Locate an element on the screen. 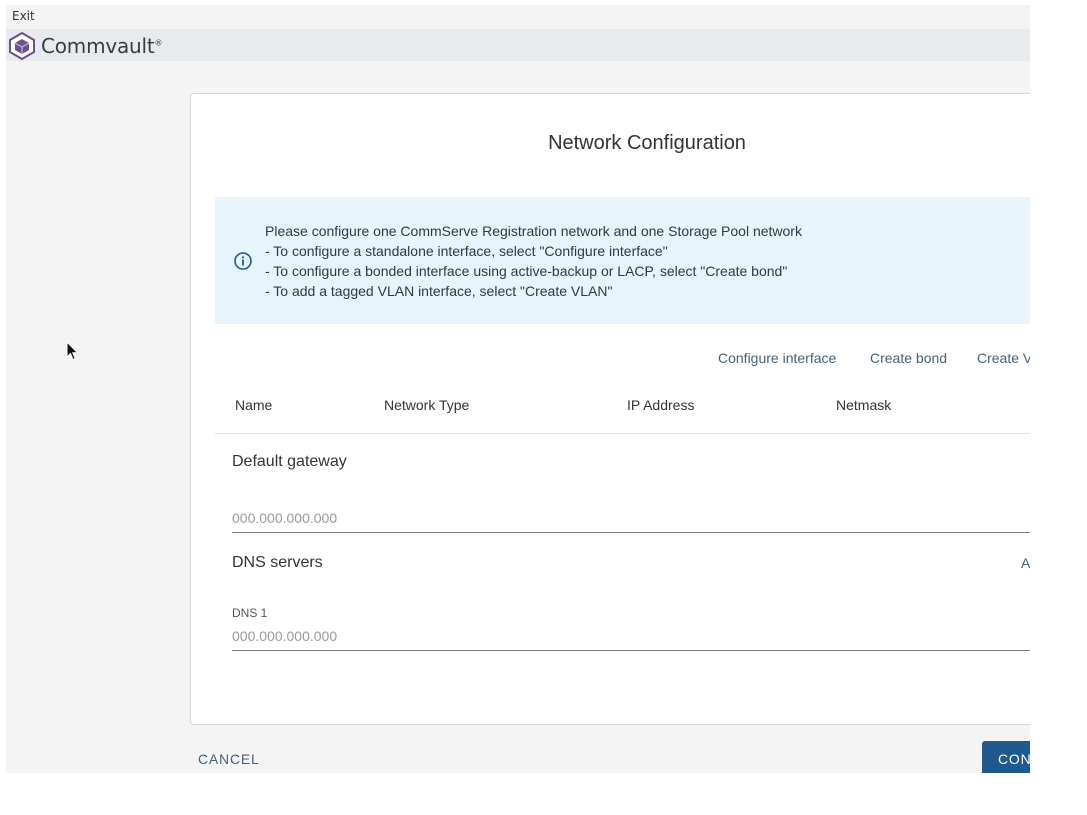  cancel-button: CANCEL is located at coordinates (229, 759).